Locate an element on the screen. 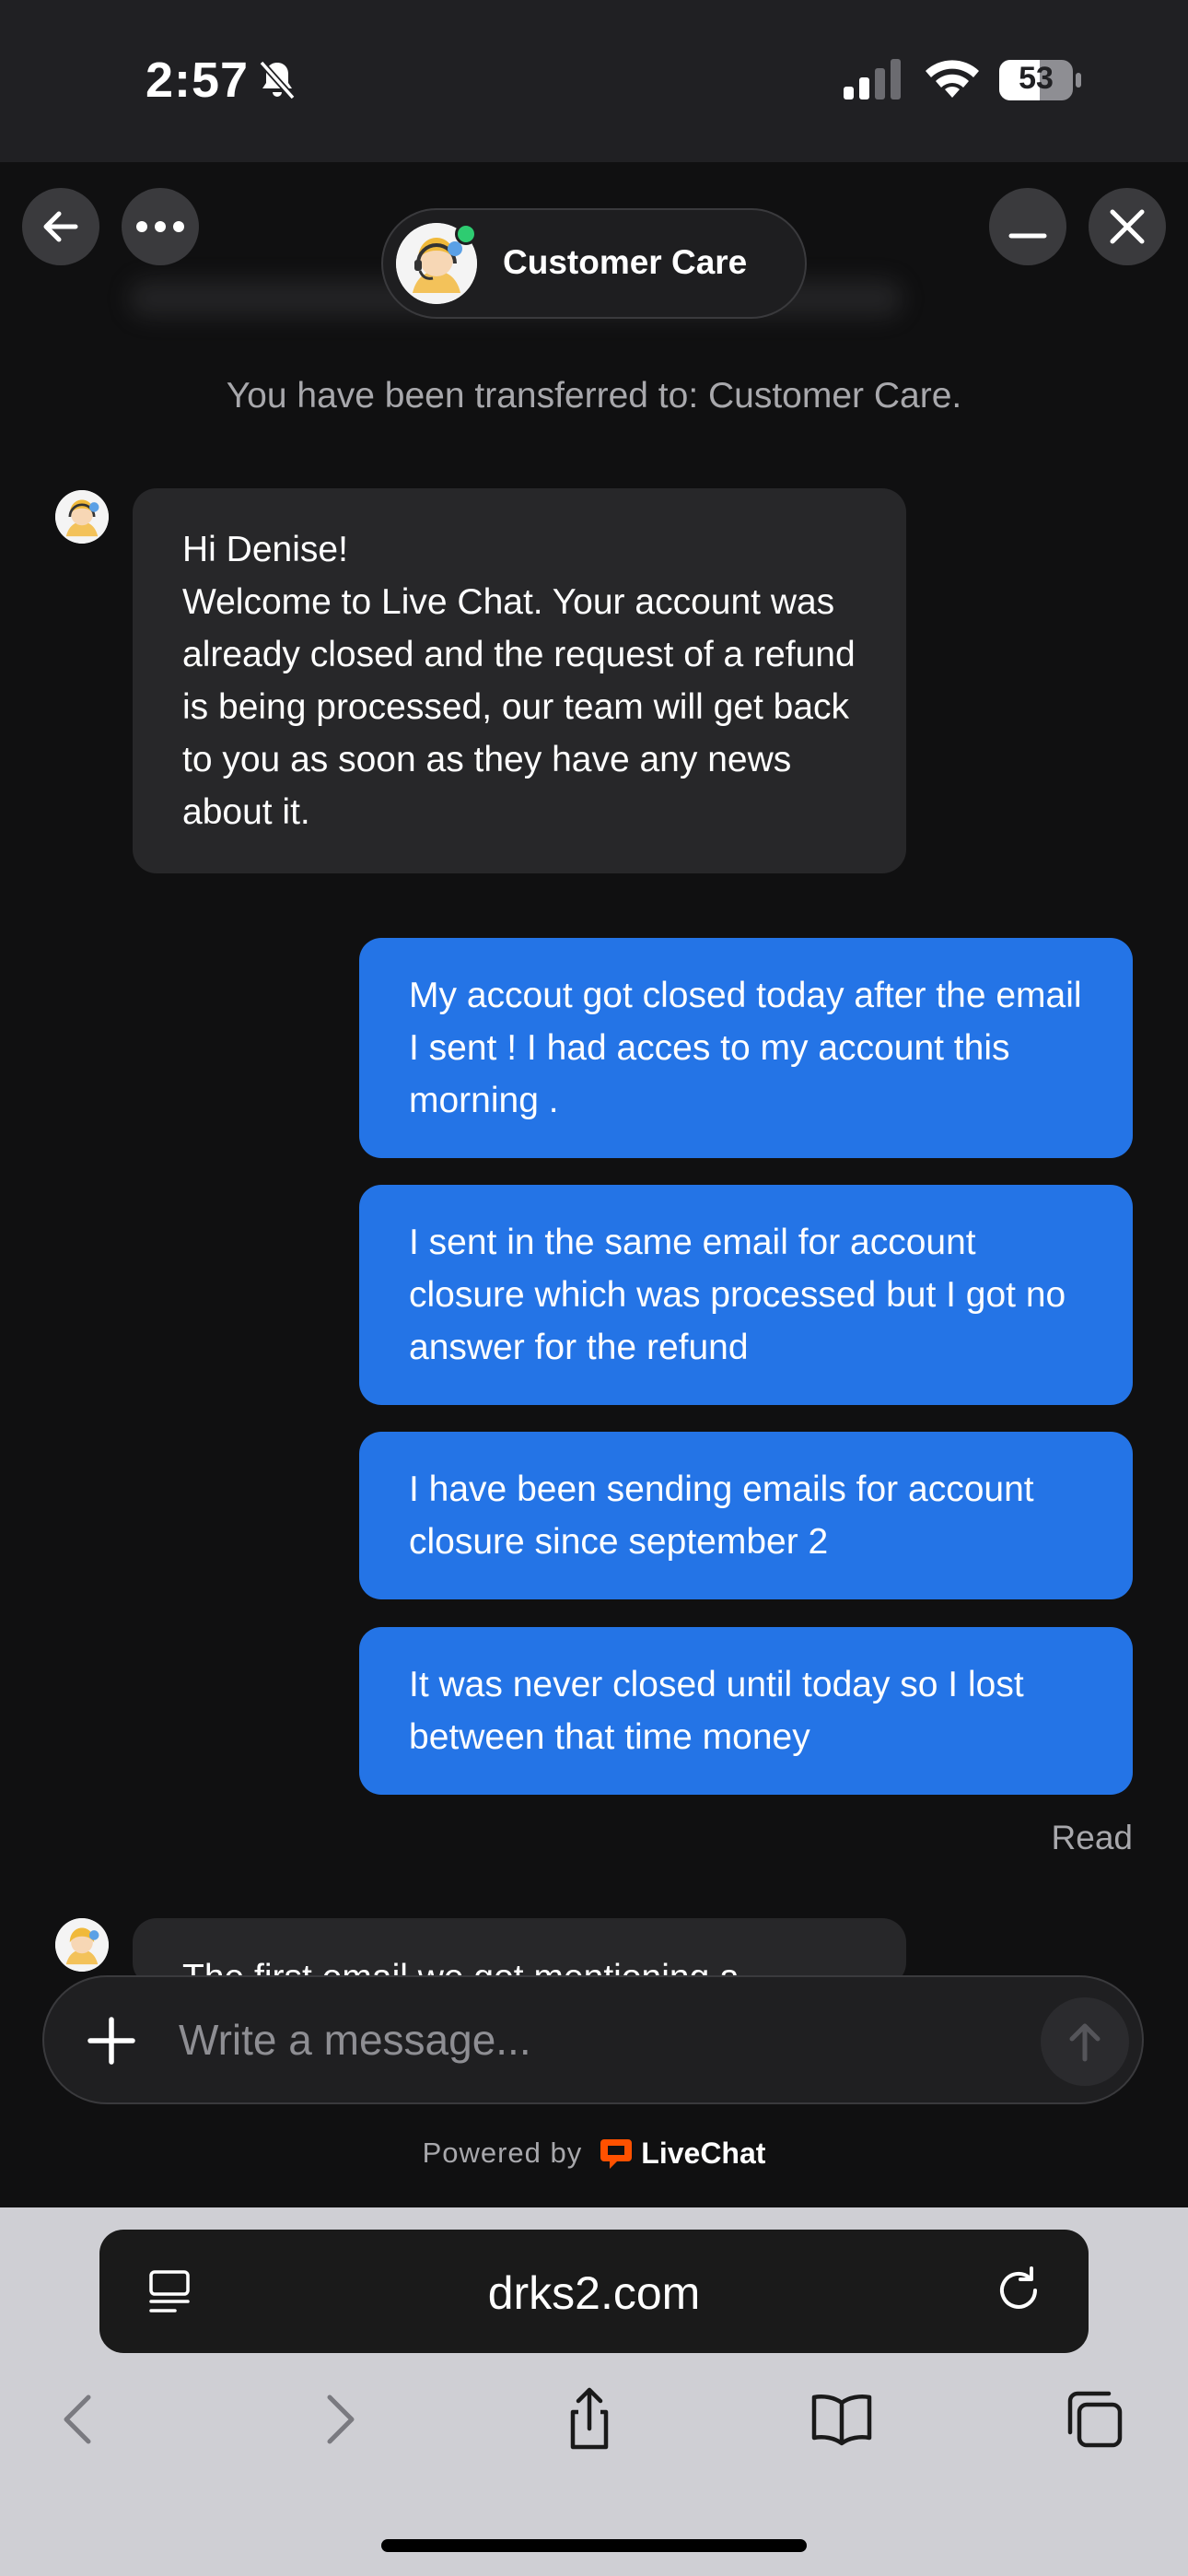  minimize-button is located at coordinates (1027, 227).